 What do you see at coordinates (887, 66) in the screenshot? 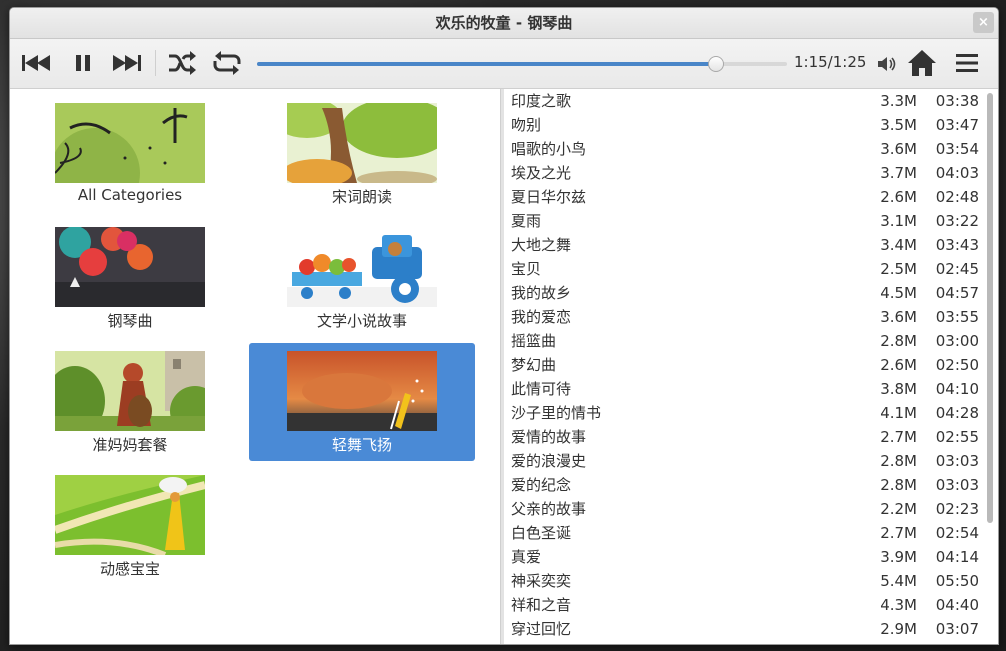
I see `volume-button` at bounding box center [887, 66].